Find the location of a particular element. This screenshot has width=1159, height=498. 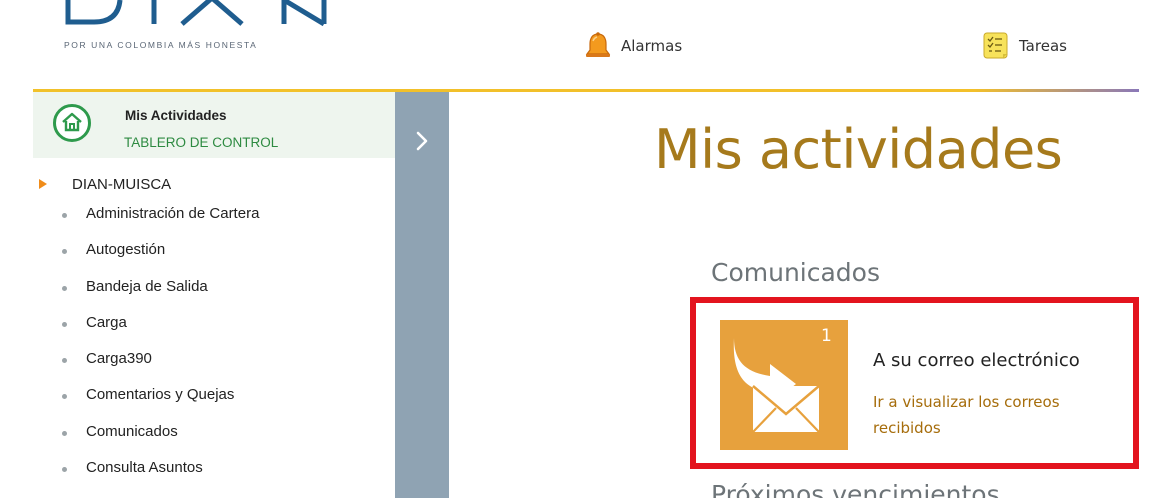

tareas-label: Tareas is located at coordinates (1043, 46).